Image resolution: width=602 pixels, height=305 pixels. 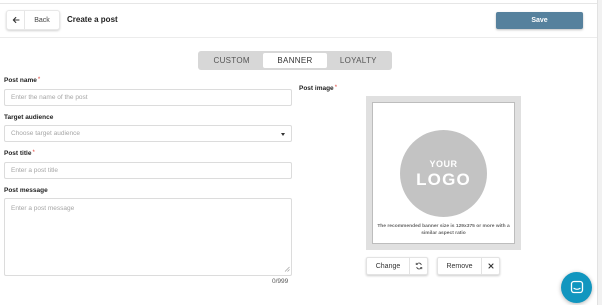 What do you see at coordinates (43, 208) in the screenshot?
I see `post-message-placeholder: Enter a post message` at bounding box center [43, 208].